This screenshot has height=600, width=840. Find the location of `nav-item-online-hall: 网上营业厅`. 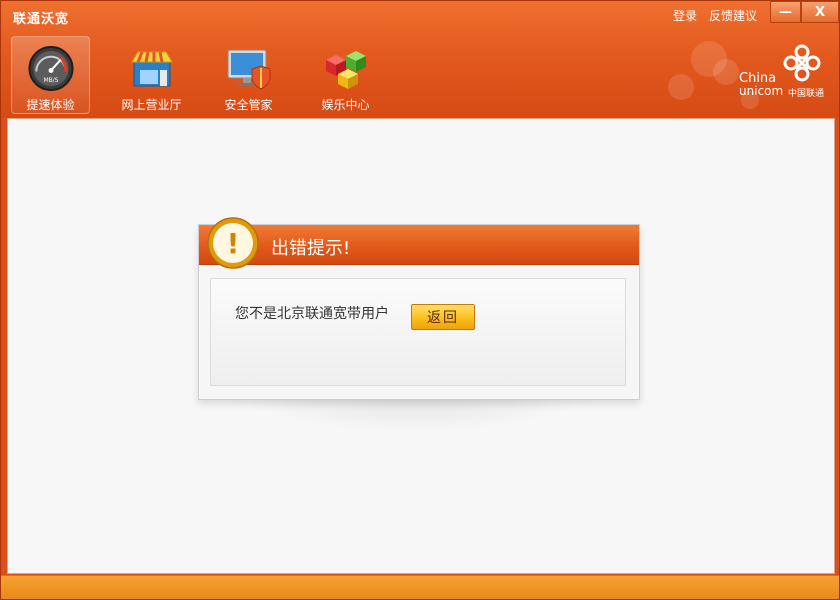

nav-item-online-hall: 网上营业厅 is located at coordinates (151, 75).